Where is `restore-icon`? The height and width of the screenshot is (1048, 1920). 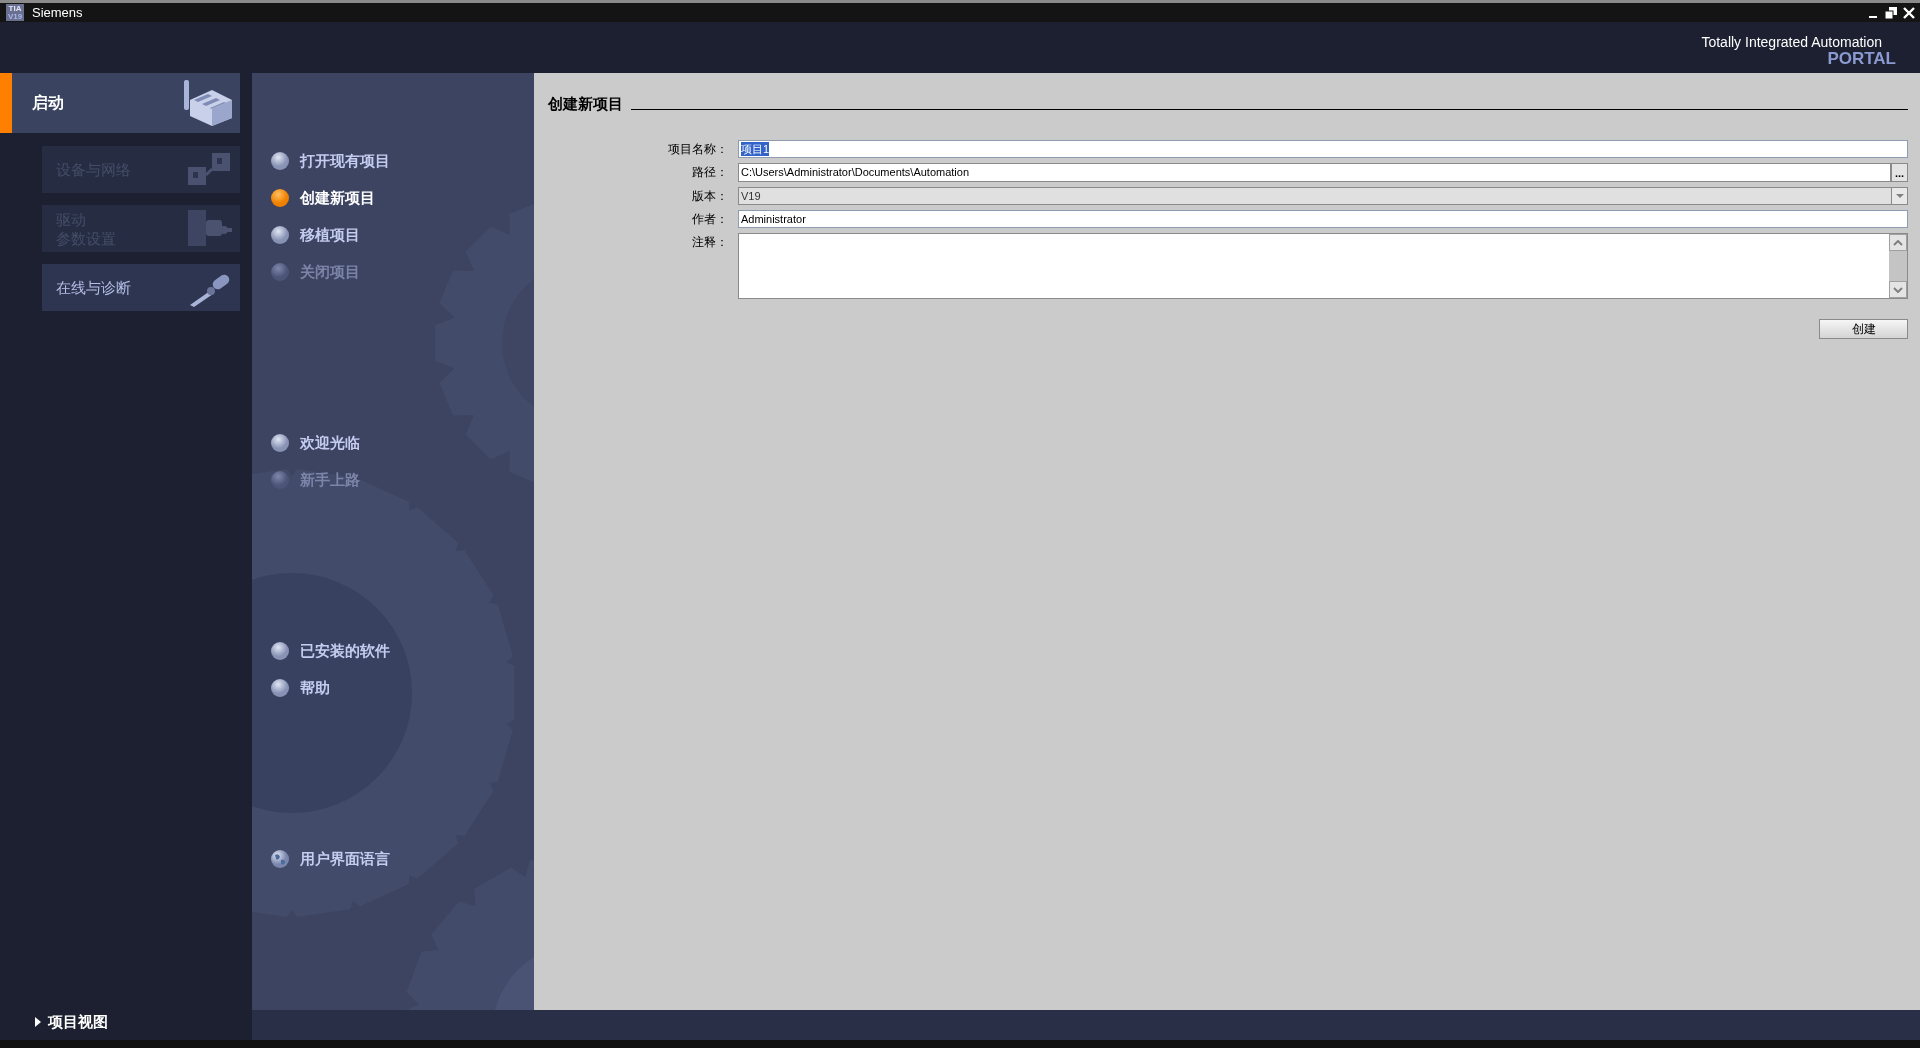 restore-icon is located at coordinates (1891, 12).